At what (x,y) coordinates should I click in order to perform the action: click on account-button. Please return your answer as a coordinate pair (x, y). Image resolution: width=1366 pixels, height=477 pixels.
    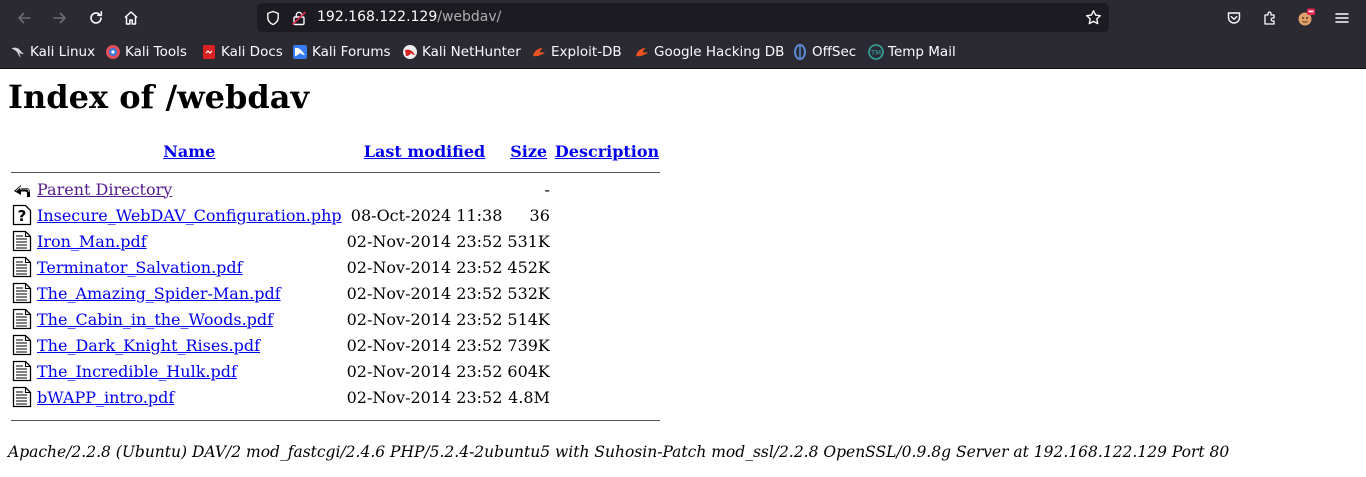
    Looking at the image, I should click on (1306, 18).